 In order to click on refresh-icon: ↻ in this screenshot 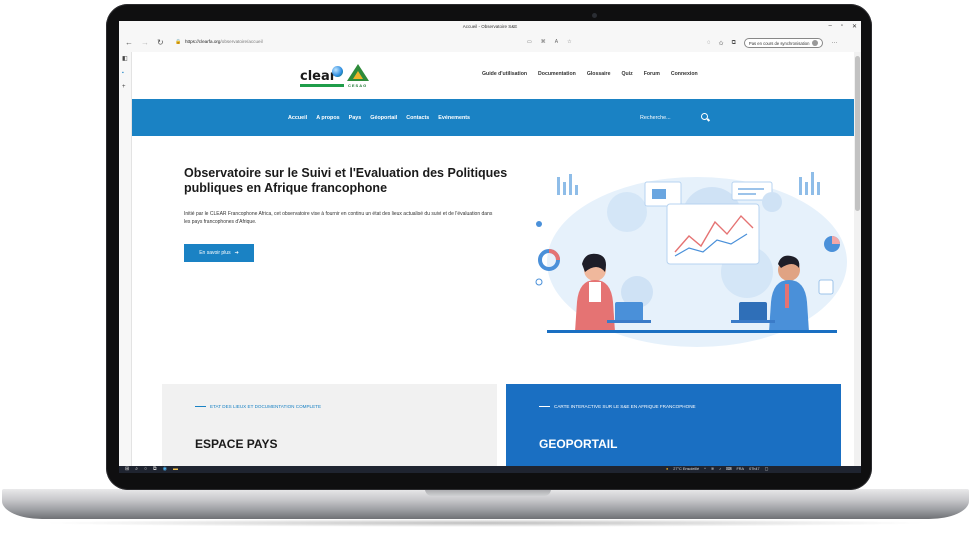, I will do `click(160, 42)`.